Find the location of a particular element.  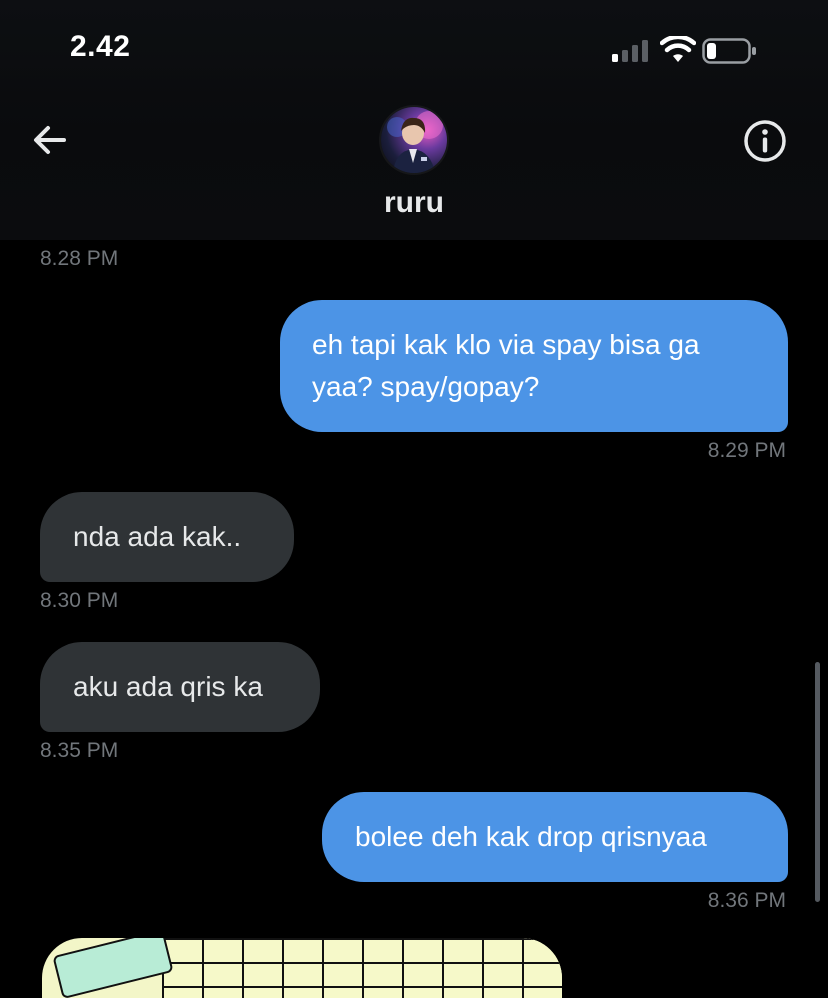

cellular-signal-icon is located at coordinates (630, 51).